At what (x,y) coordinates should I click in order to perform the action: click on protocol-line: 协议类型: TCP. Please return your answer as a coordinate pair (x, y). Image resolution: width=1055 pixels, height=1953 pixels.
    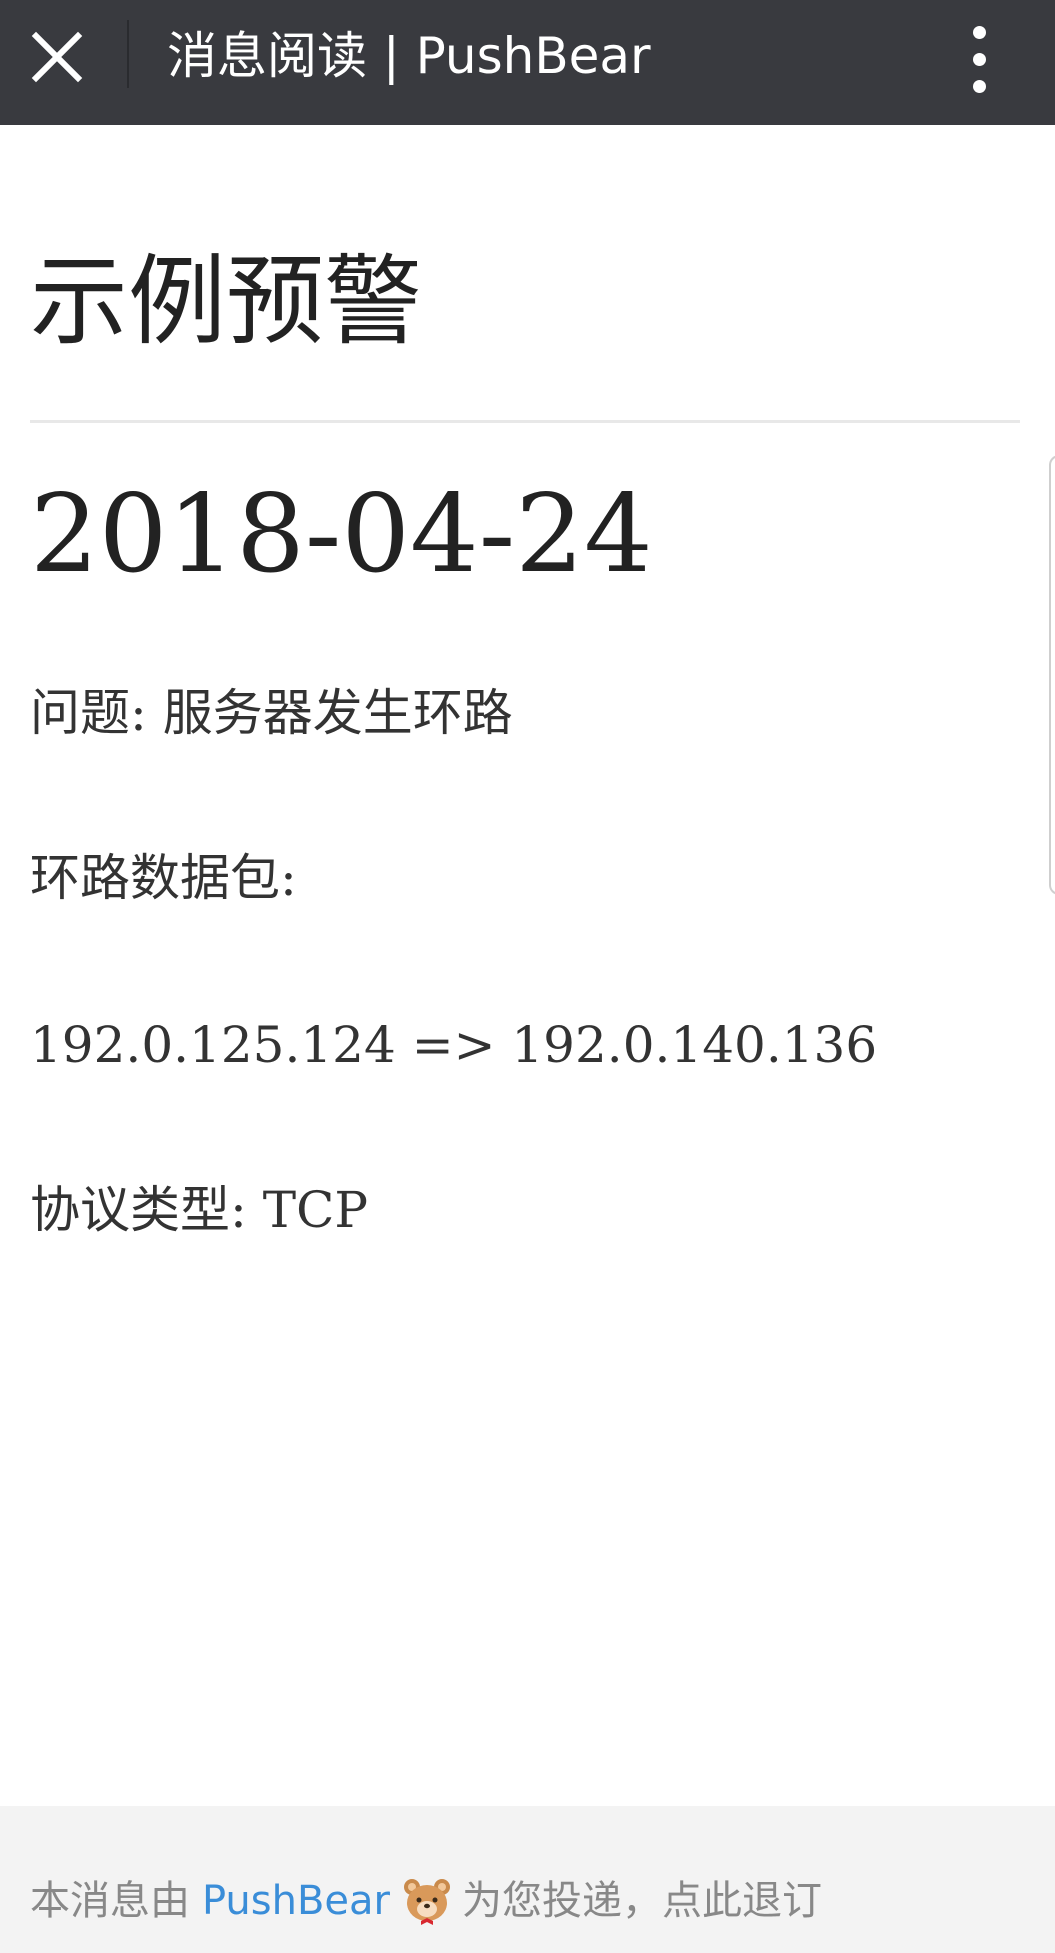
    Looking at the image, I should click on (199, 1210).